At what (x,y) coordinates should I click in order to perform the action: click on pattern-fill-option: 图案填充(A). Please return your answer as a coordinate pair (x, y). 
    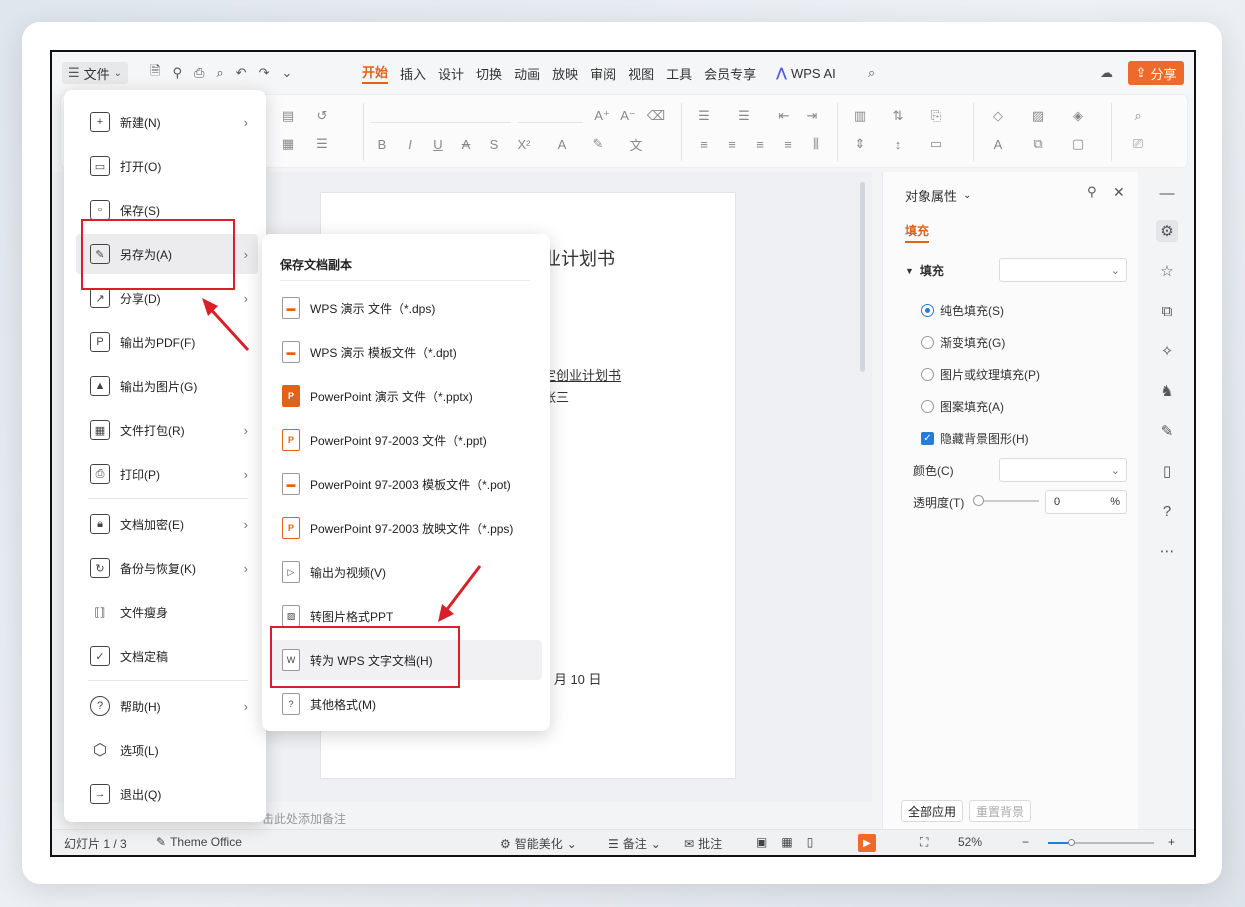
    Looking at the image, I should click on (962, 406).